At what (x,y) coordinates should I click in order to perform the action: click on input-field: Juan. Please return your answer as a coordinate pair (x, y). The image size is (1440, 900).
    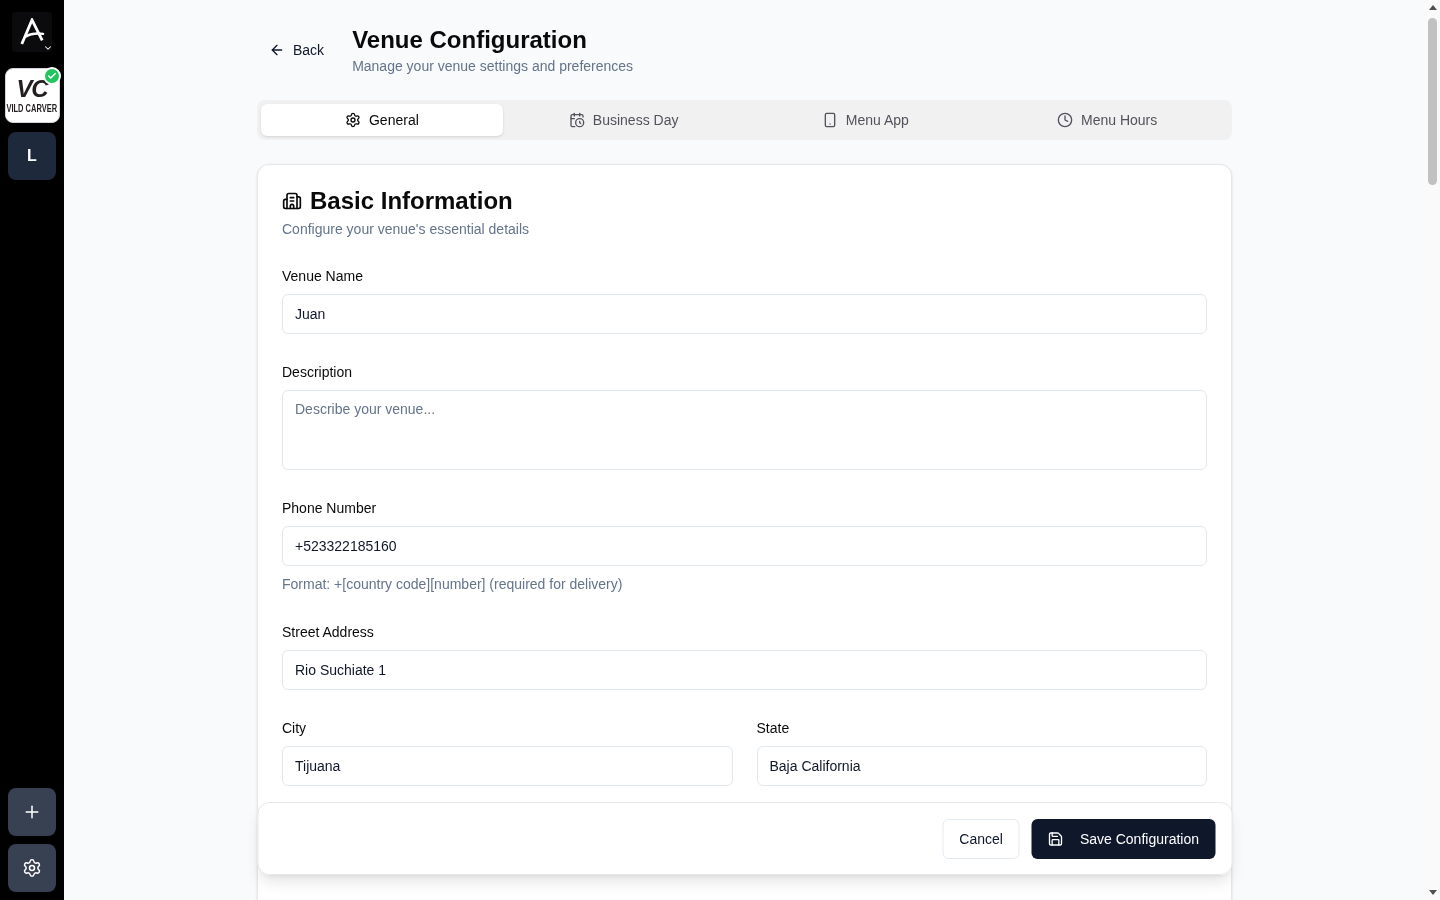
    Looking at the image, I should click on (744, 314).